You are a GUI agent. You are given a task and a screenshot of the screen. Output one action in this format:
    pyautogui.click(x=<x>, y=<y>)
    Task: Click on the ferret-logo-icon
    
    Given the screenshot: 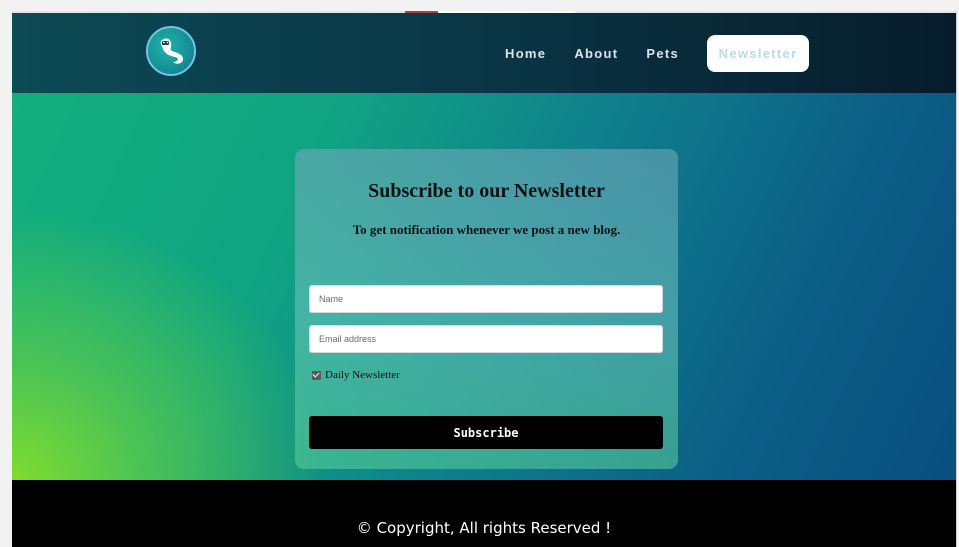 What is the action you would take?
    pyautogui.click(x=171, y=51)
    